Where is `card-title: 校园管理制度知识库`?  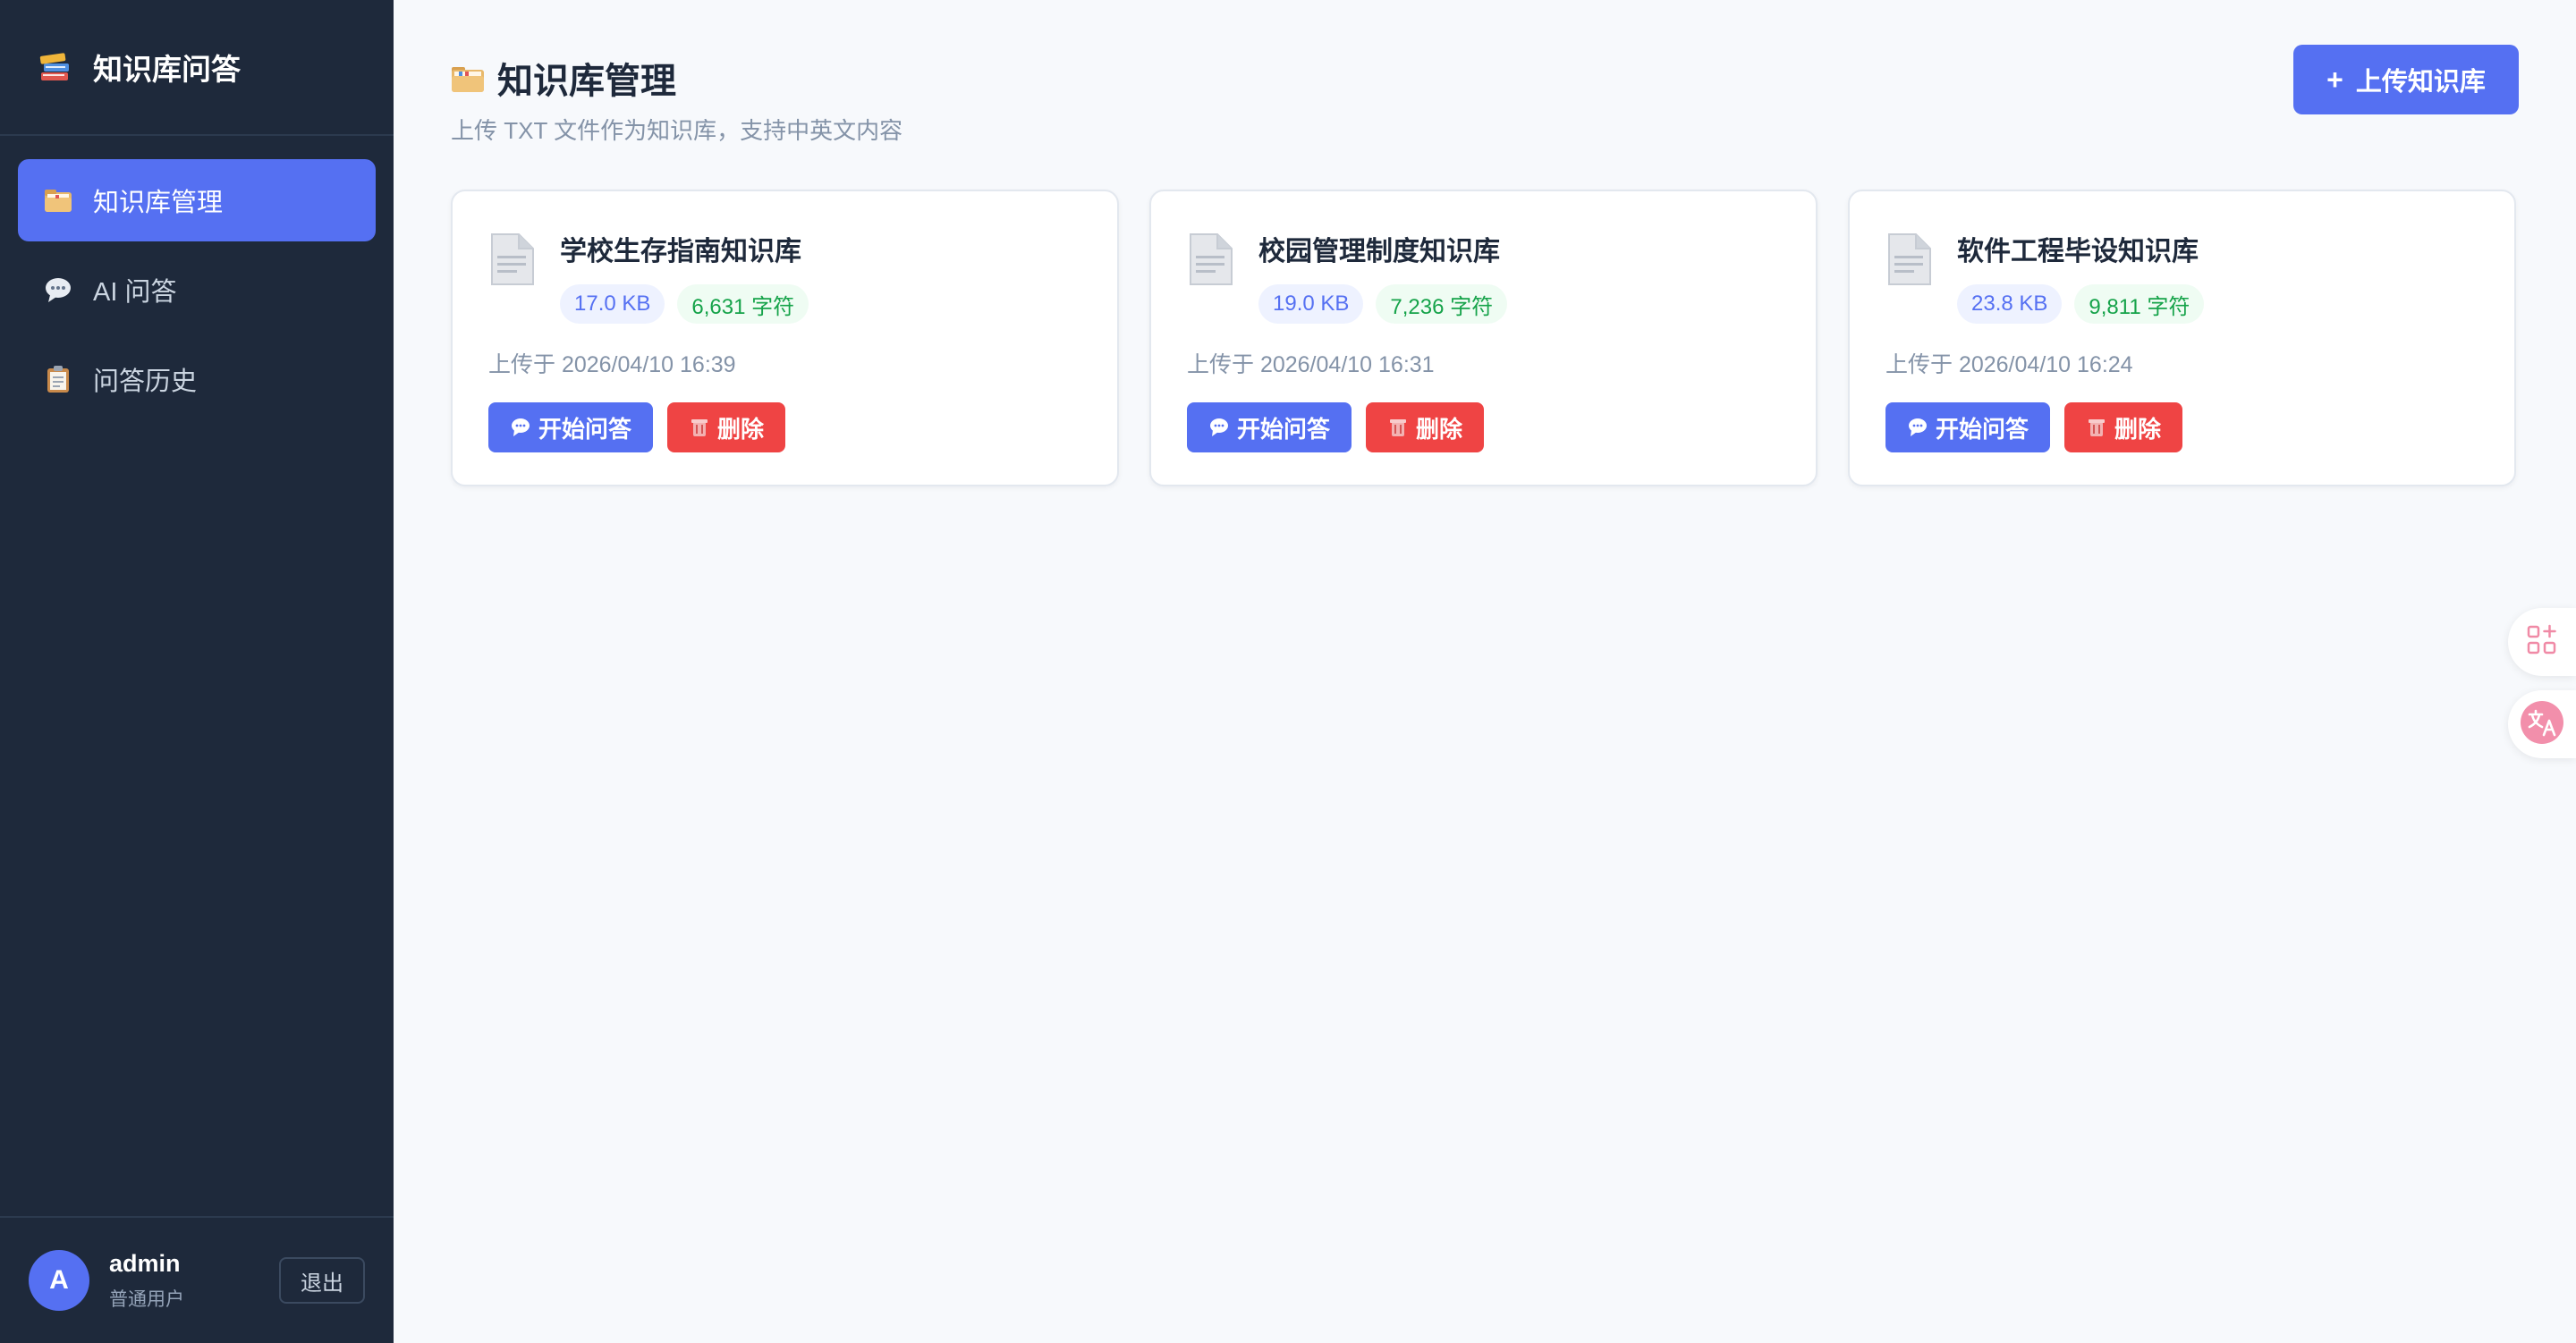
card-title: 校园管理制度知识库 is located at coordinates (1379, 252).